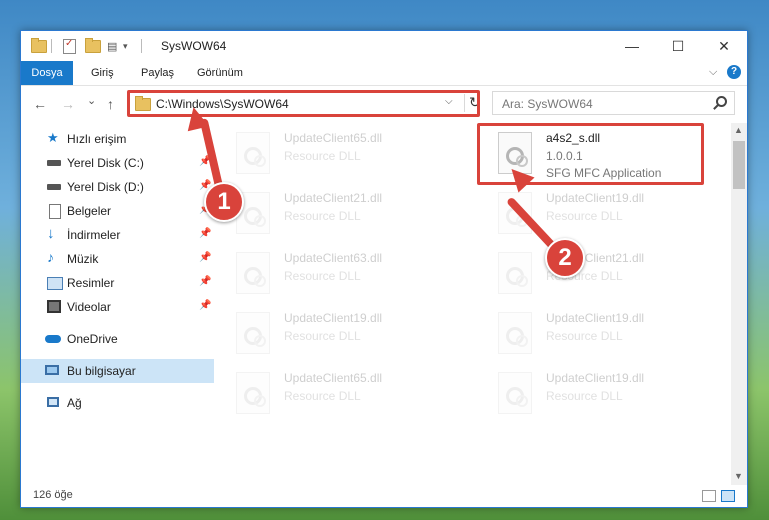 Image resolution: width=769 pixels, height=520 pixels. Describe the element at coordinates (224, 202) in the screenshot. I see `step-badge-1: 1` at that location.